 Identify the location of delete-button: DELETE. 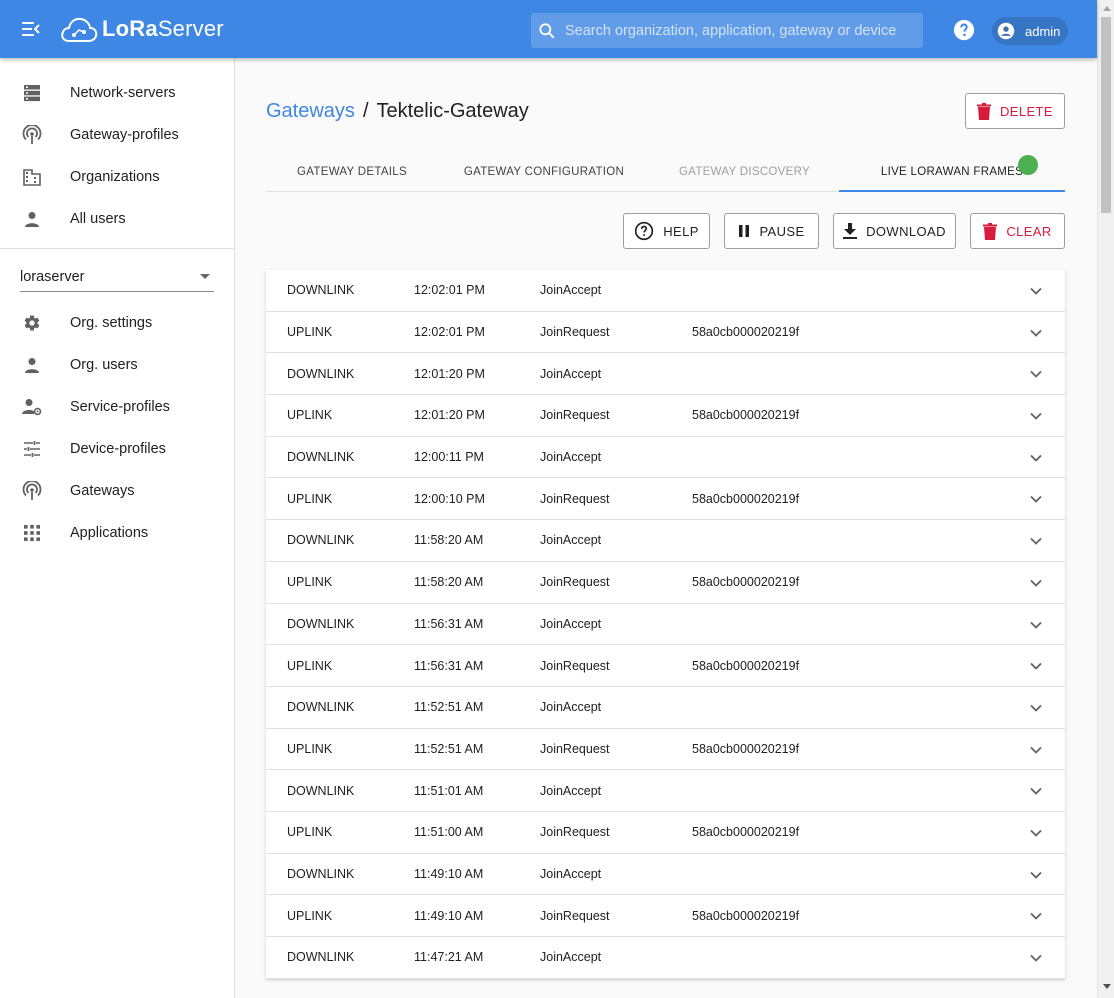
(1015, 111).